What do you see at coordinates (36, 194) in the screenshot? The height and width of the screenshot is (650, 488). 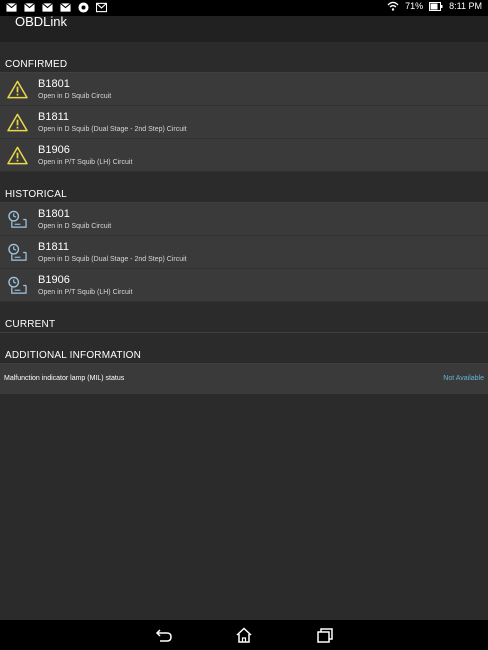 I see `section-title: HISTORICAL` at bounding box center [36, 194].